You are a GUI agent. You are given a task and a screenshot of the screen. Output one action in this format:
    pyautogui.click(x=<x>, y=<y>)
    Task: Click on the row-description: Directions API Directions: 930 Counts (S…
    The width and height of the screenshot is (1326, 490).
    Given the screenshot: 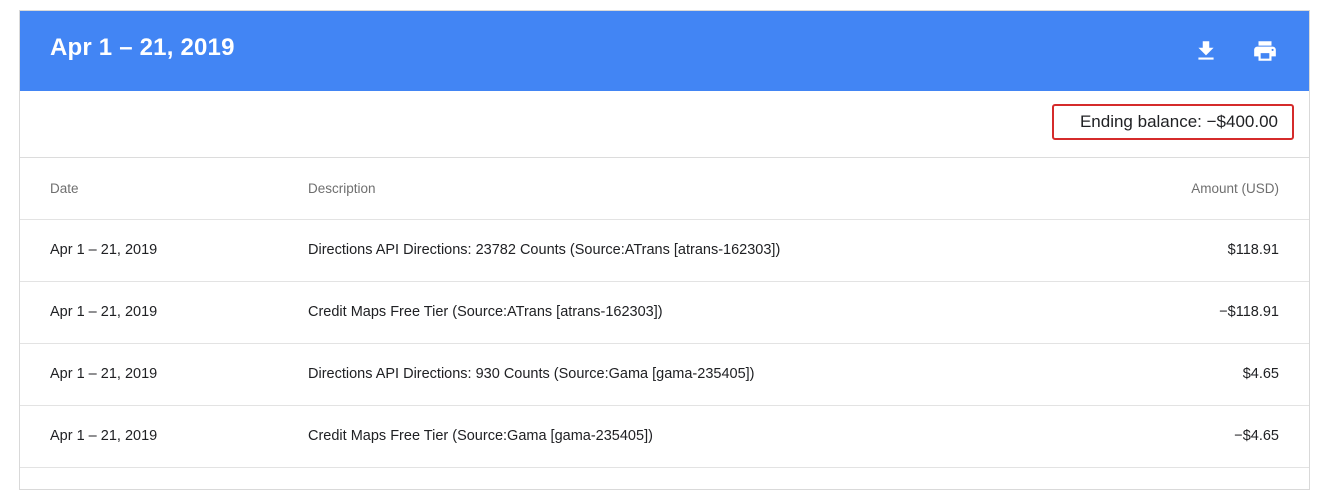 What is the action you would take?
    pyautogui.click(x=531, y=374)
    